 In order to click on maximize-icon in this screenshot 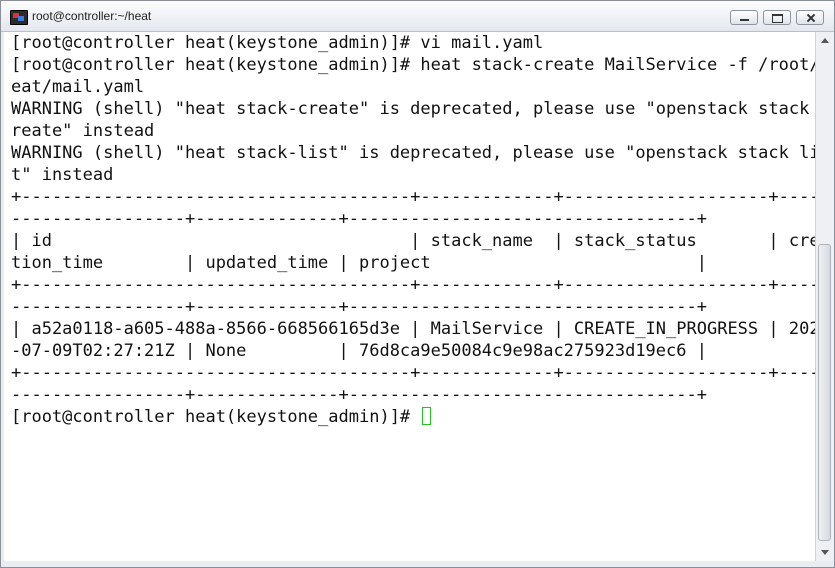, I will do `click(777, 17)`.